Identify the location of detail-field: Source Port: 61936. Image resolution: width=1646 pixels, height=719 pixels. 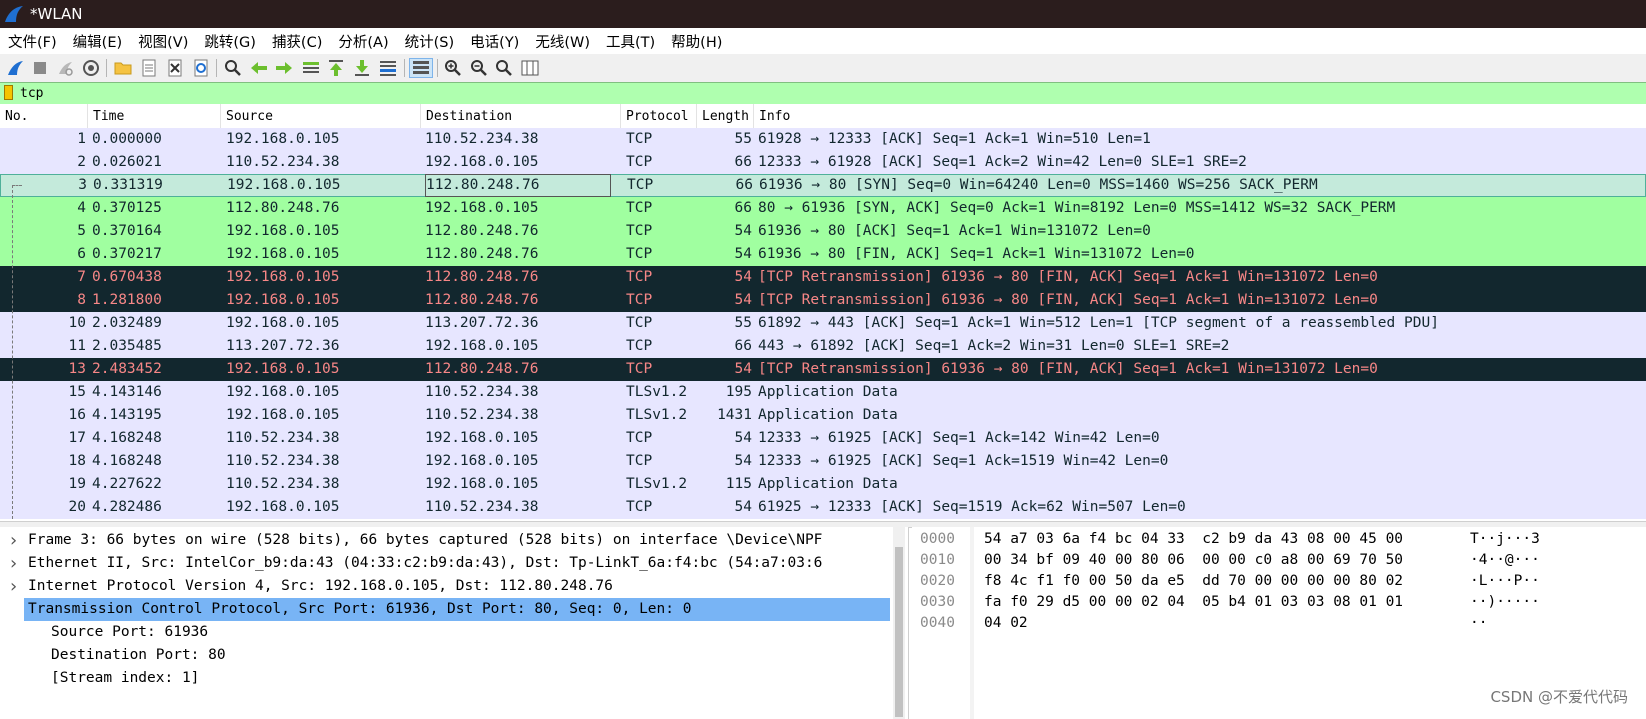
(445, 632).